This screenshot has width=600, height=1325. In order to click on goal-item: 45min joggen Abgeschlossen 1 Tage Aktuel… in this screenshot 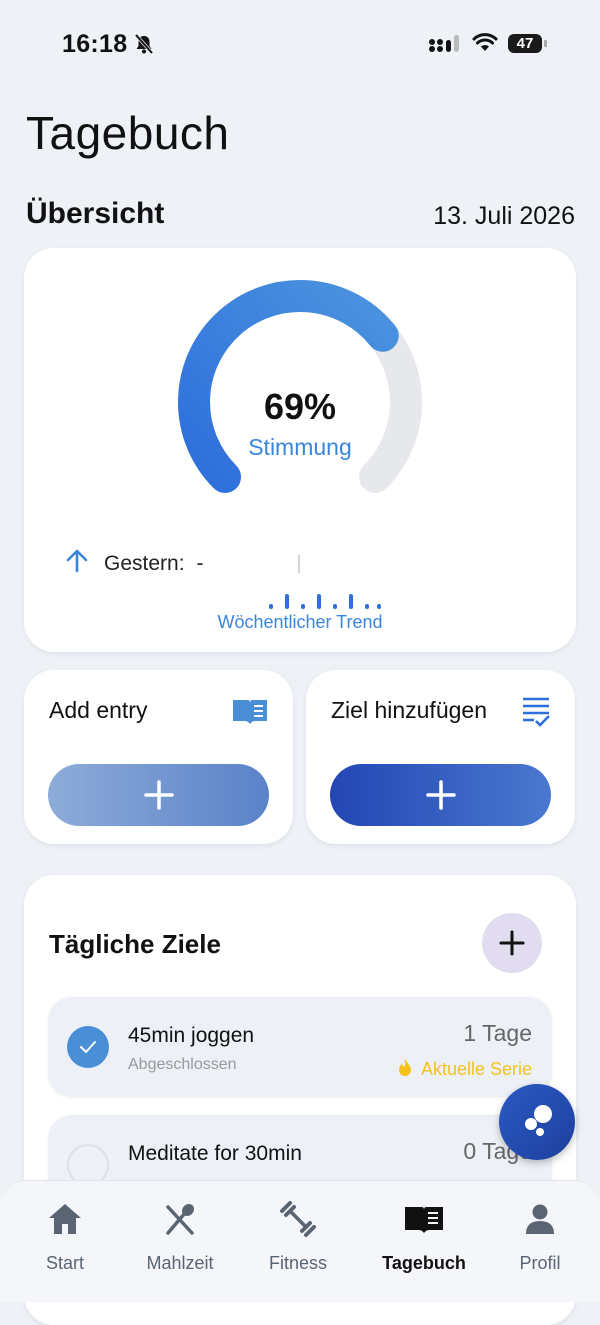, I will do `click(300, 1047)`.